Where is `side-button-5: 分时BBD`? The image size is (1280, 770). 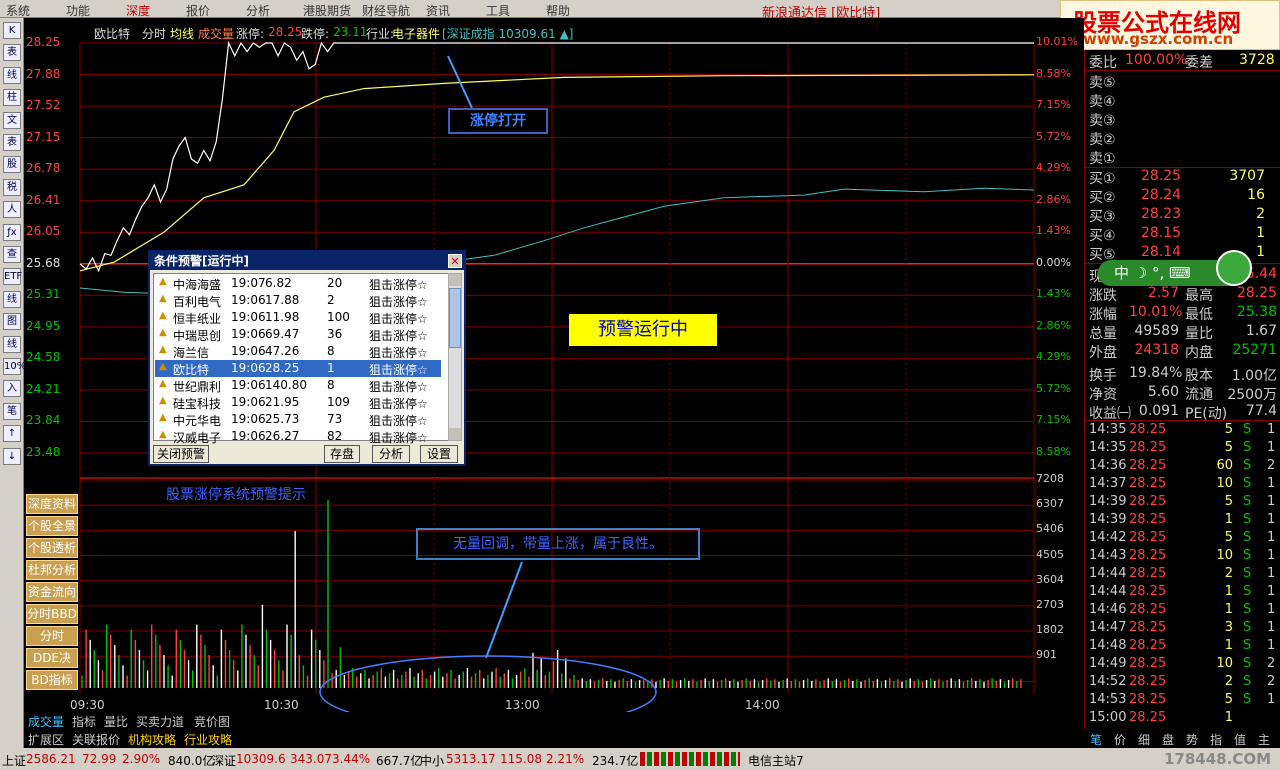
side-button-5: 分时BBD is located at coordinates (52, 614).